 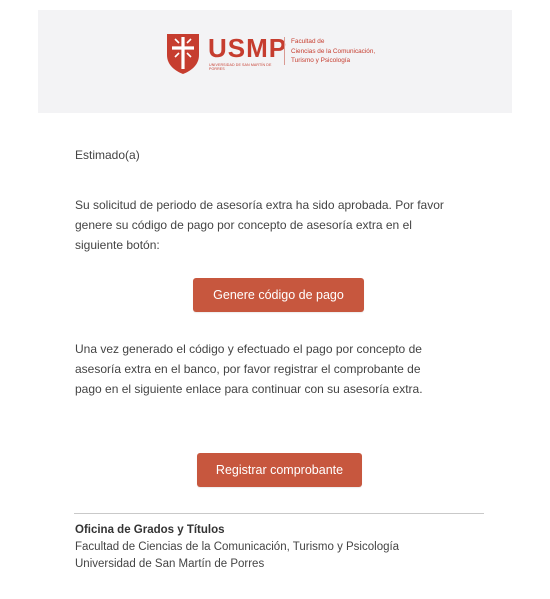 I want to click on brand-wordmark: USMP, so click(x=248, y=48).